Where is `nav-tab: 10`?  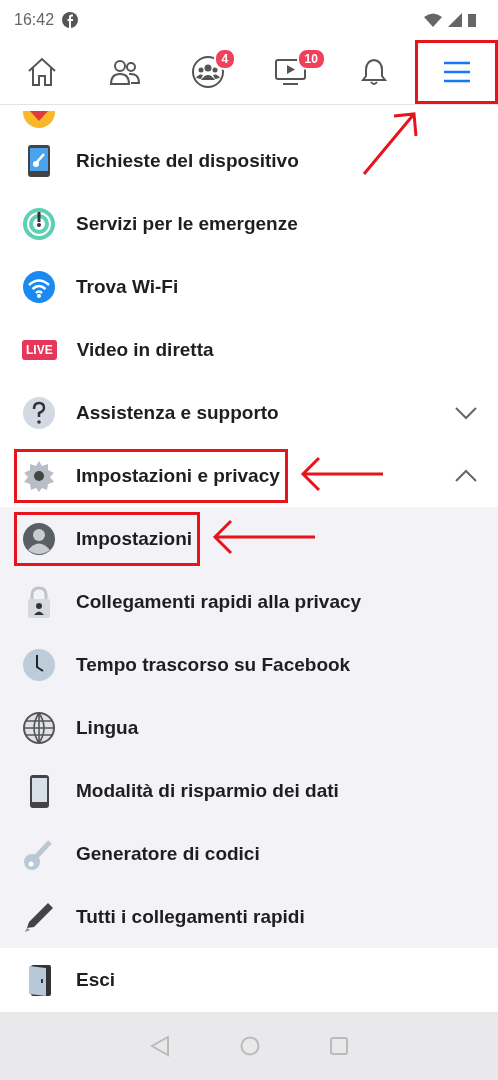 nav-tab: 10 is located at coordinates (290, 72).